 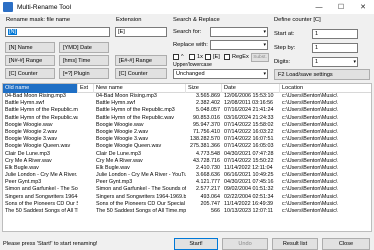 I want to click on cell-size: 4.121.777, so click(x=208, y=182).